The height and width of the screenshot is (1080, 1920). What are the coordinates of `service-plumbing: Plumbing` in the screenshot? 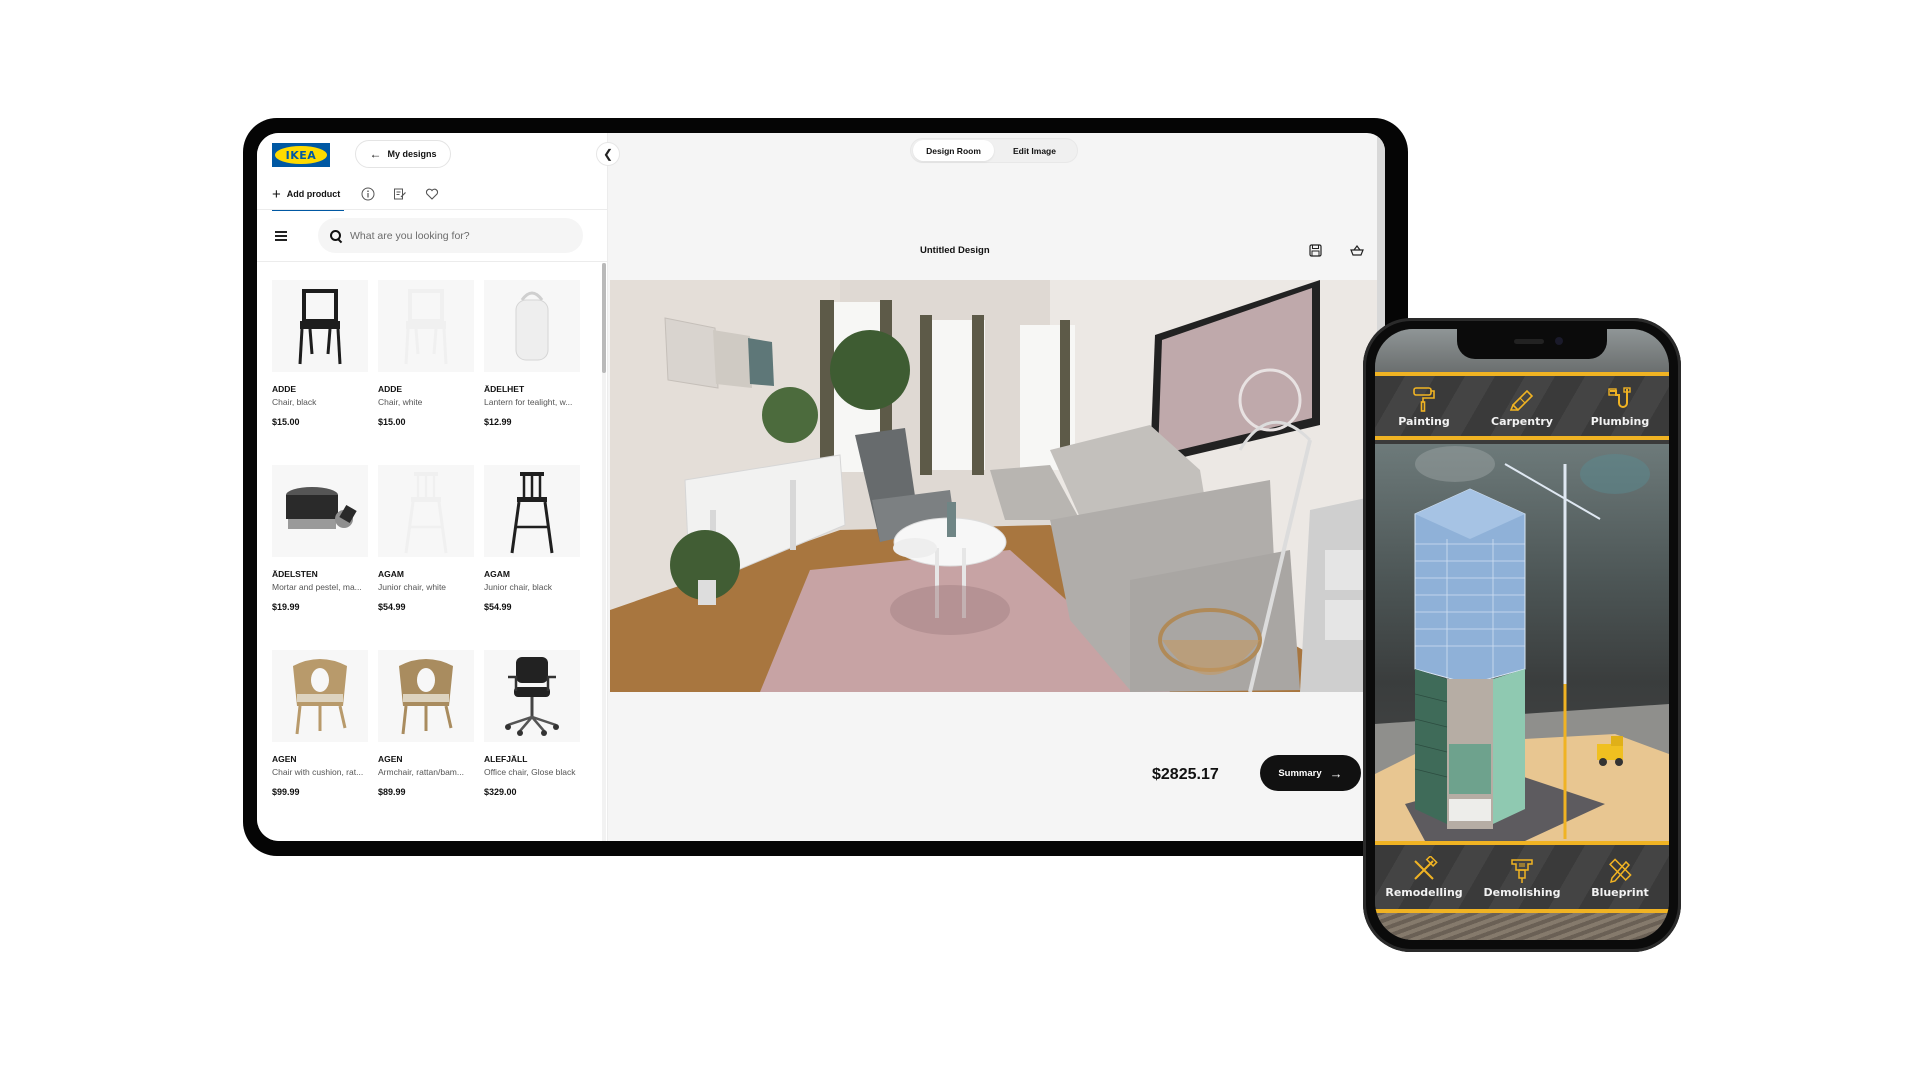 It's located at (1620, 406).